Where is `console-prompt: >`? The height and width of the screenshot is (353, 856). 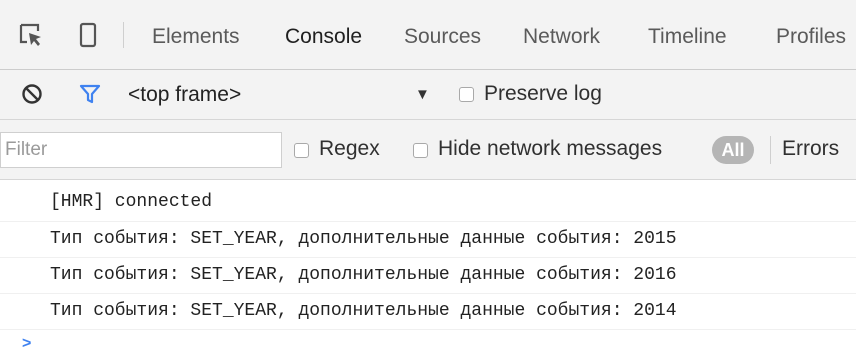 console-prompt: > is located at coordinates (26, 344).